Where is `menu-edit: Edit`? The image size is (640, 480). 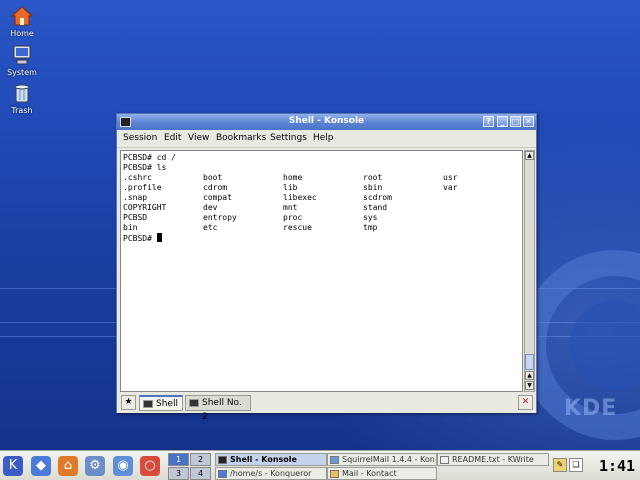 menu-edit: Edit is located at coordinates (172, 138).